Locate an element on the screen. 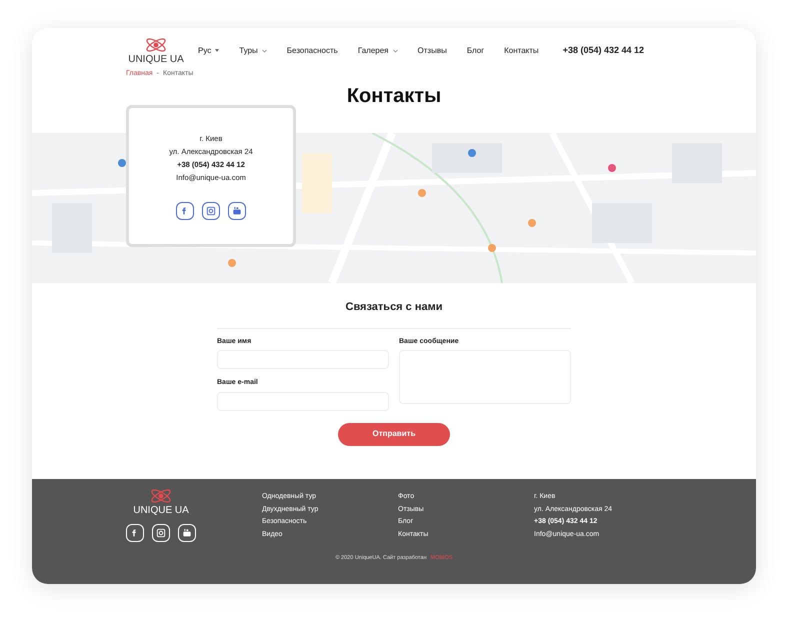 Image resolution: width=788 pixels, height=620 pixels. caret-icon is located at coordinates (217, 50).